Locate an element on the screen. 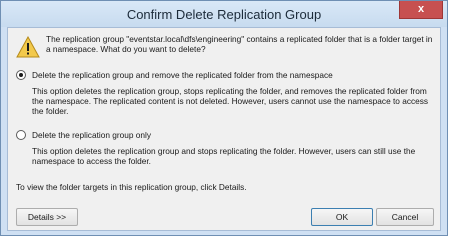 The height and width of the screenshot is (240, 450). close-button: x is located at coordinates (421, 10).